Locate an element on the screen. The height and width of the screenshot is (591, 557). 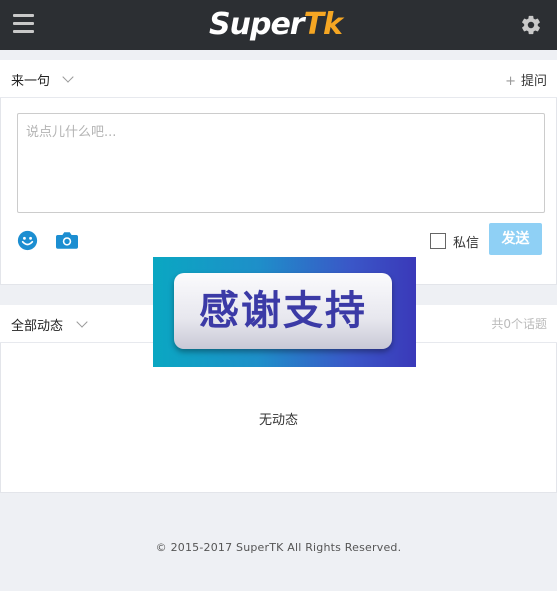
ask-label: 提问 is located at coordinates (533, 81).